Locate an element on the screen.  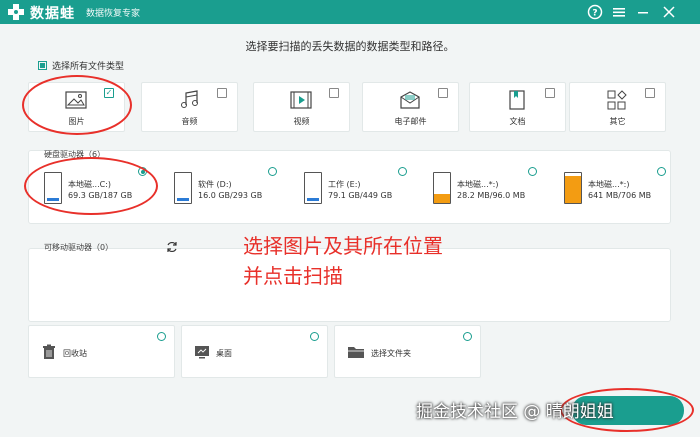
drive-item: 工作 (E:) 79.1 GB/449 GB is located at coordinates (359, 189).